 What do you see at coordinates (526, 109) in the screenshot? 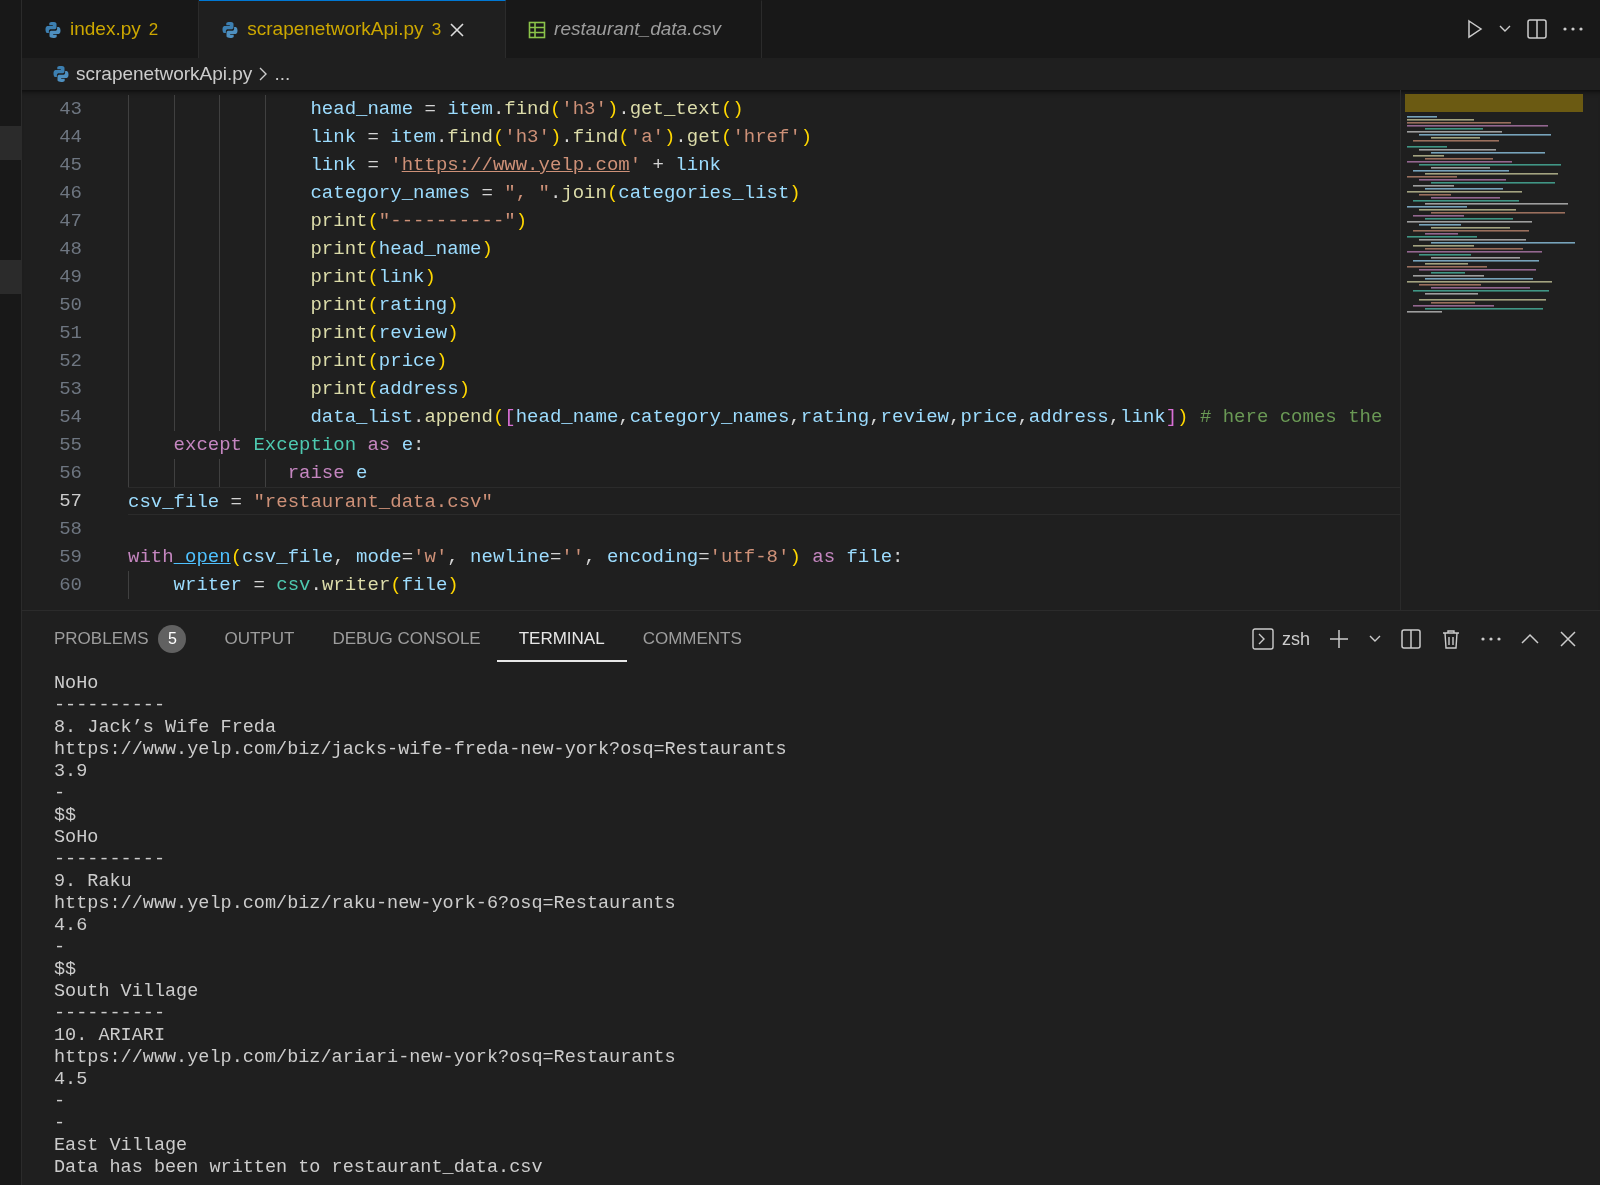
I see `code-line: head_name = item.find('h3').get_text()` at bounding box center [526, 109].